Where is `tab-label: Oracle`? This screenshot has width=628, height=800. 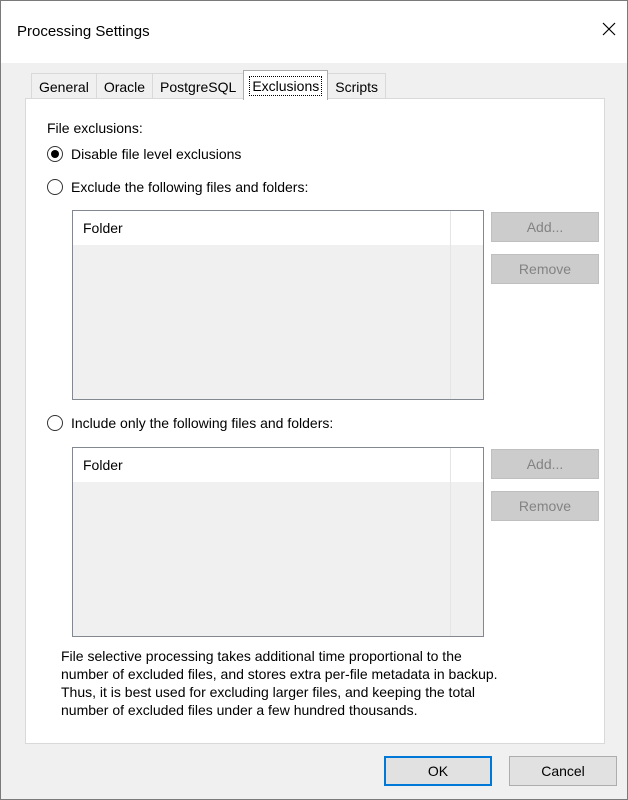
tab-label: Oracle is located at coordinates (124, 86).